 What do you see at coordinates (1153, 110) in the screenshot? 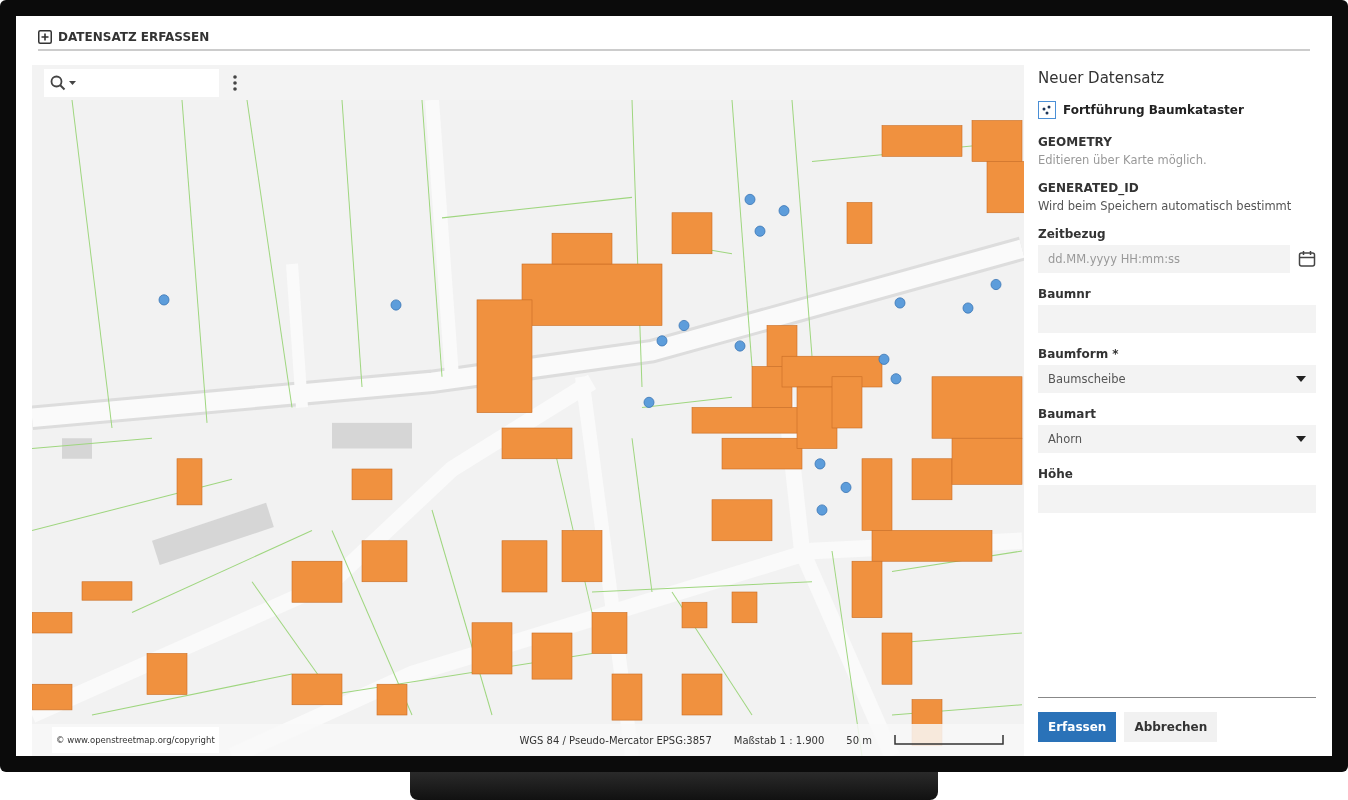
I see `layer-name: Fortführung Baumkataster` at bounding box center [1153, 110].